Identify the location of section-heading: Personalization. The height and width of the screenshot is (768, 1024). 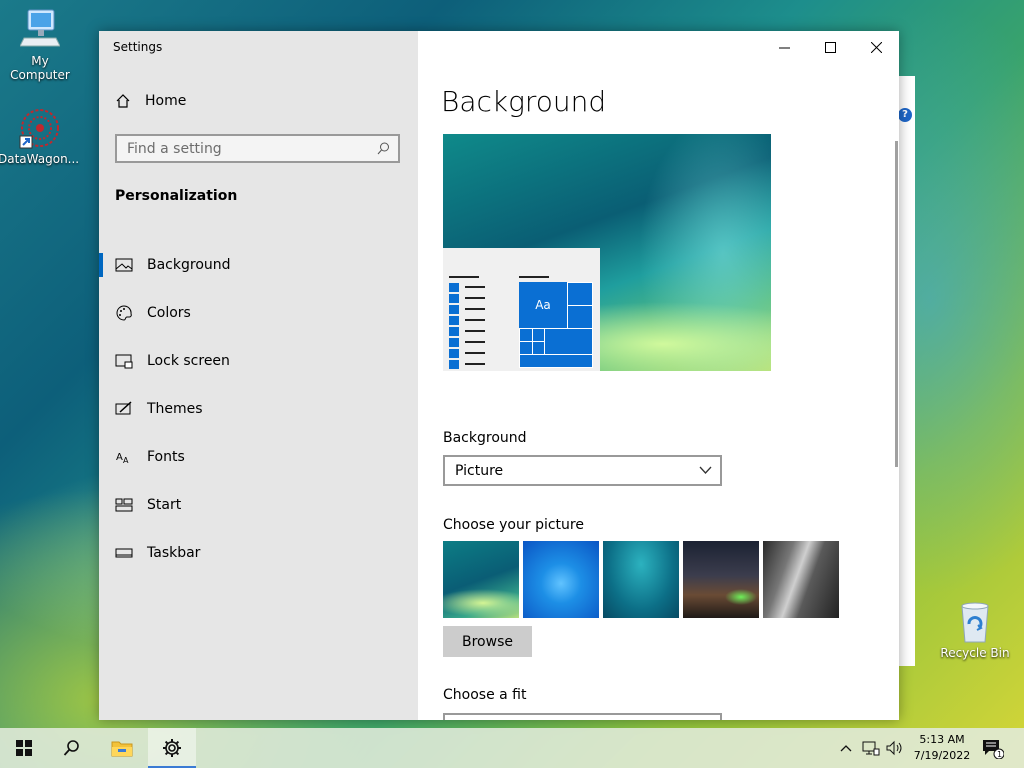
(176, 196).